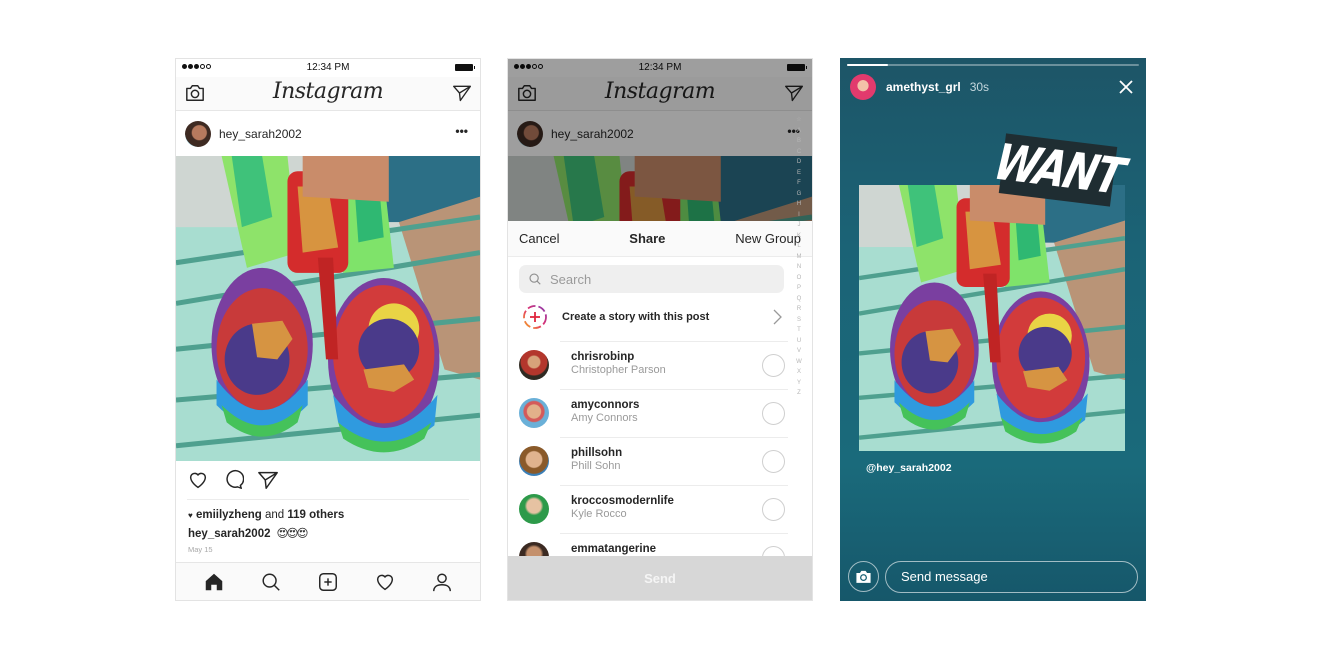 This screenshot has height=660, width=1320. I want to click on alphabet-index: ☆ A B C D E F G H I J K L M N O P Q R S T U V W X Y Z, so click(799, 257).